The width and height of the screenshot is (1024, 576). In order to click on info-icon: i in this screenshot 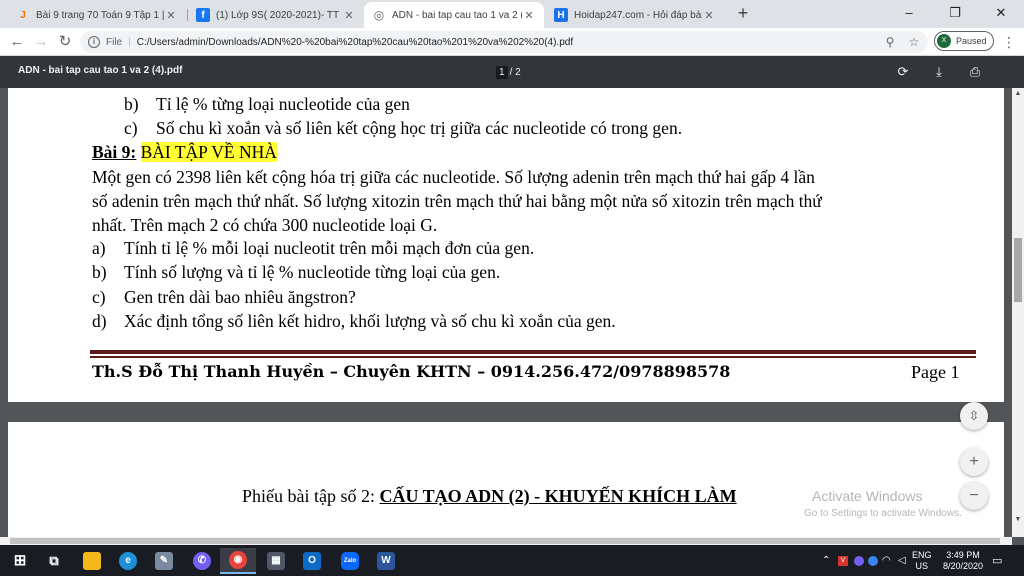, I will do `click(94, 42)`.